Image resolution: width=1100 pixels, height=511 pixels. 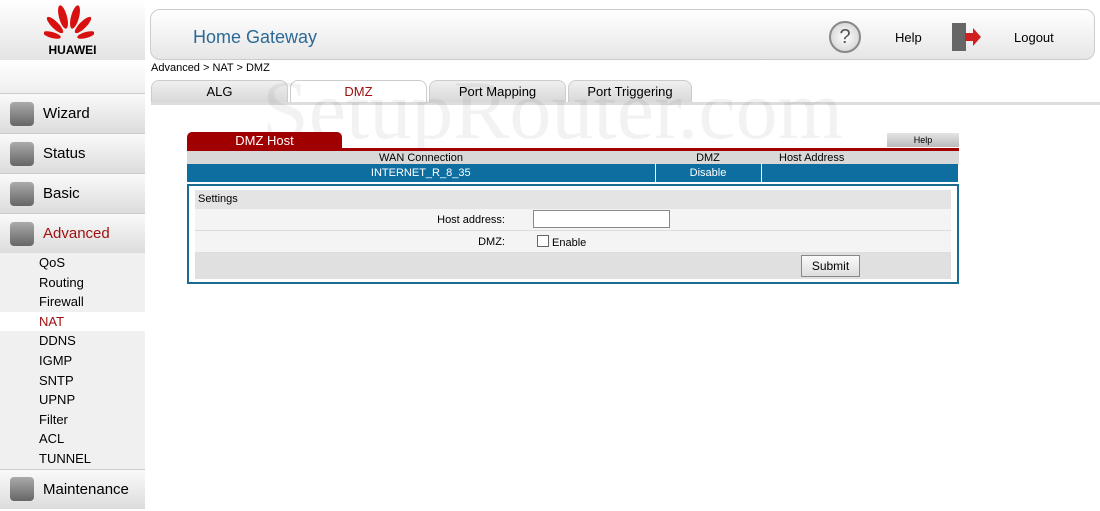 What do you see at coordinates (72, 361) in the screenshot?
I see `sidebar-sub-igmp: IGMP` at bounding box center [72, 361].